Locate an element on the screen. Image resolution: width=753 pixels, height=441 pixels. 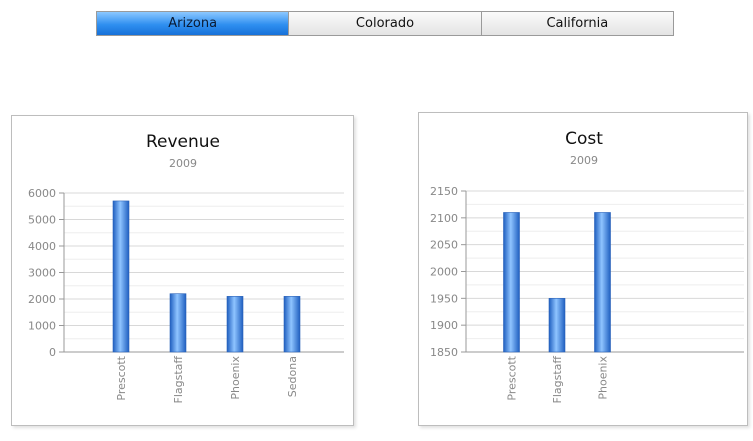
y-tick-label: 1900 is located at coordinates (444, 325).